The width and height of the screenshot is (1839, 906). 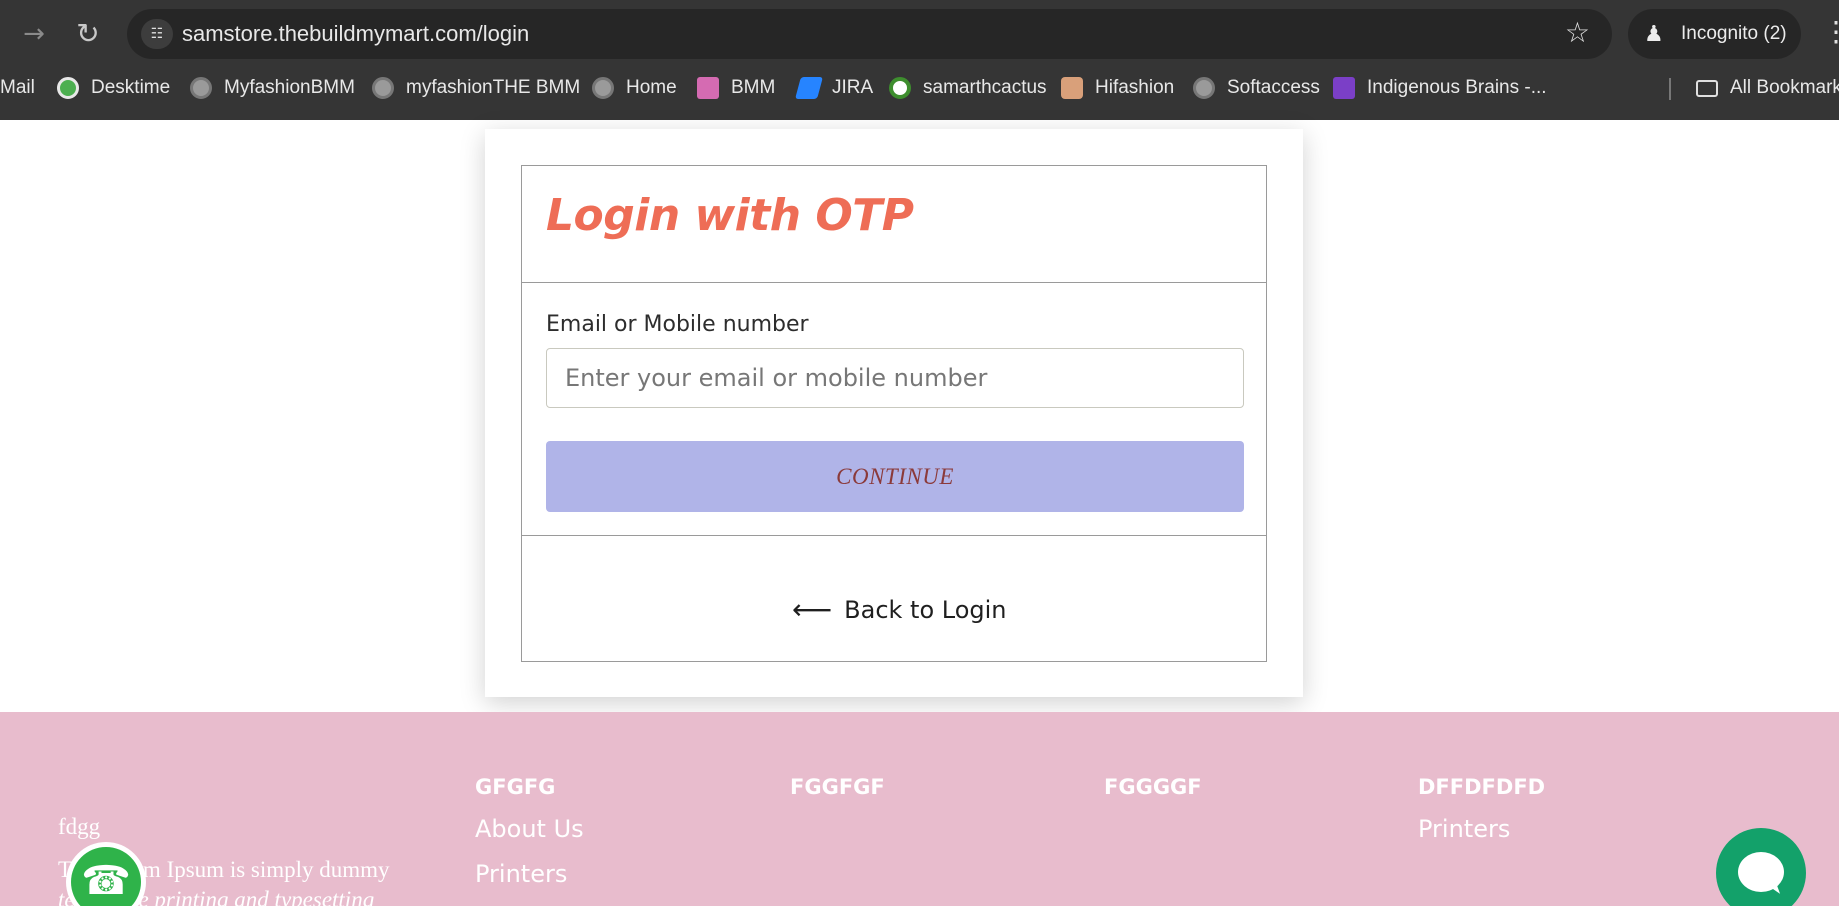 What do you see at coordinates (157, 34) in the screenshot?
I see `site-info-icon: ☷` at bounding box center [157, 34].